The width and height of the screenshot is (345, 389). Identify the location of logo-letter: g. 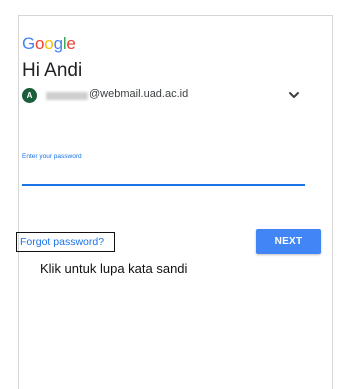
(58, 43).